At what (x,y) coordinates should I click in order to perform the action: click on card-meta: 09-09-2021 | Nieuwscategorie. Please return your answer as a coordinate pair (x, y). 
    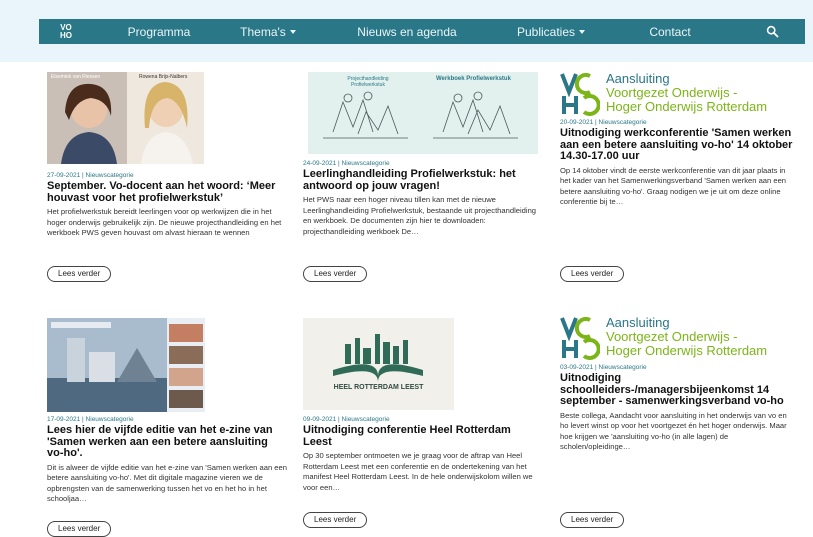
    Looking at the image, I should click on (346, 419).